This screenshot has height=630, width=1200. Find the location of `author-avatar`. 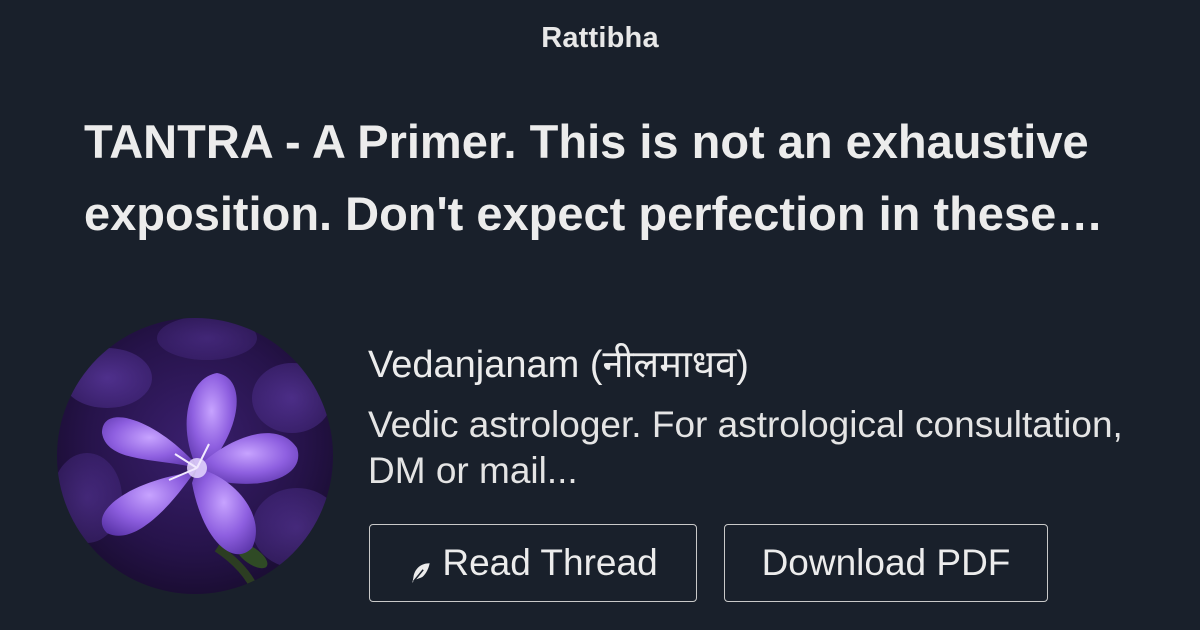

author-avatar is located at coordinates (195, 456).